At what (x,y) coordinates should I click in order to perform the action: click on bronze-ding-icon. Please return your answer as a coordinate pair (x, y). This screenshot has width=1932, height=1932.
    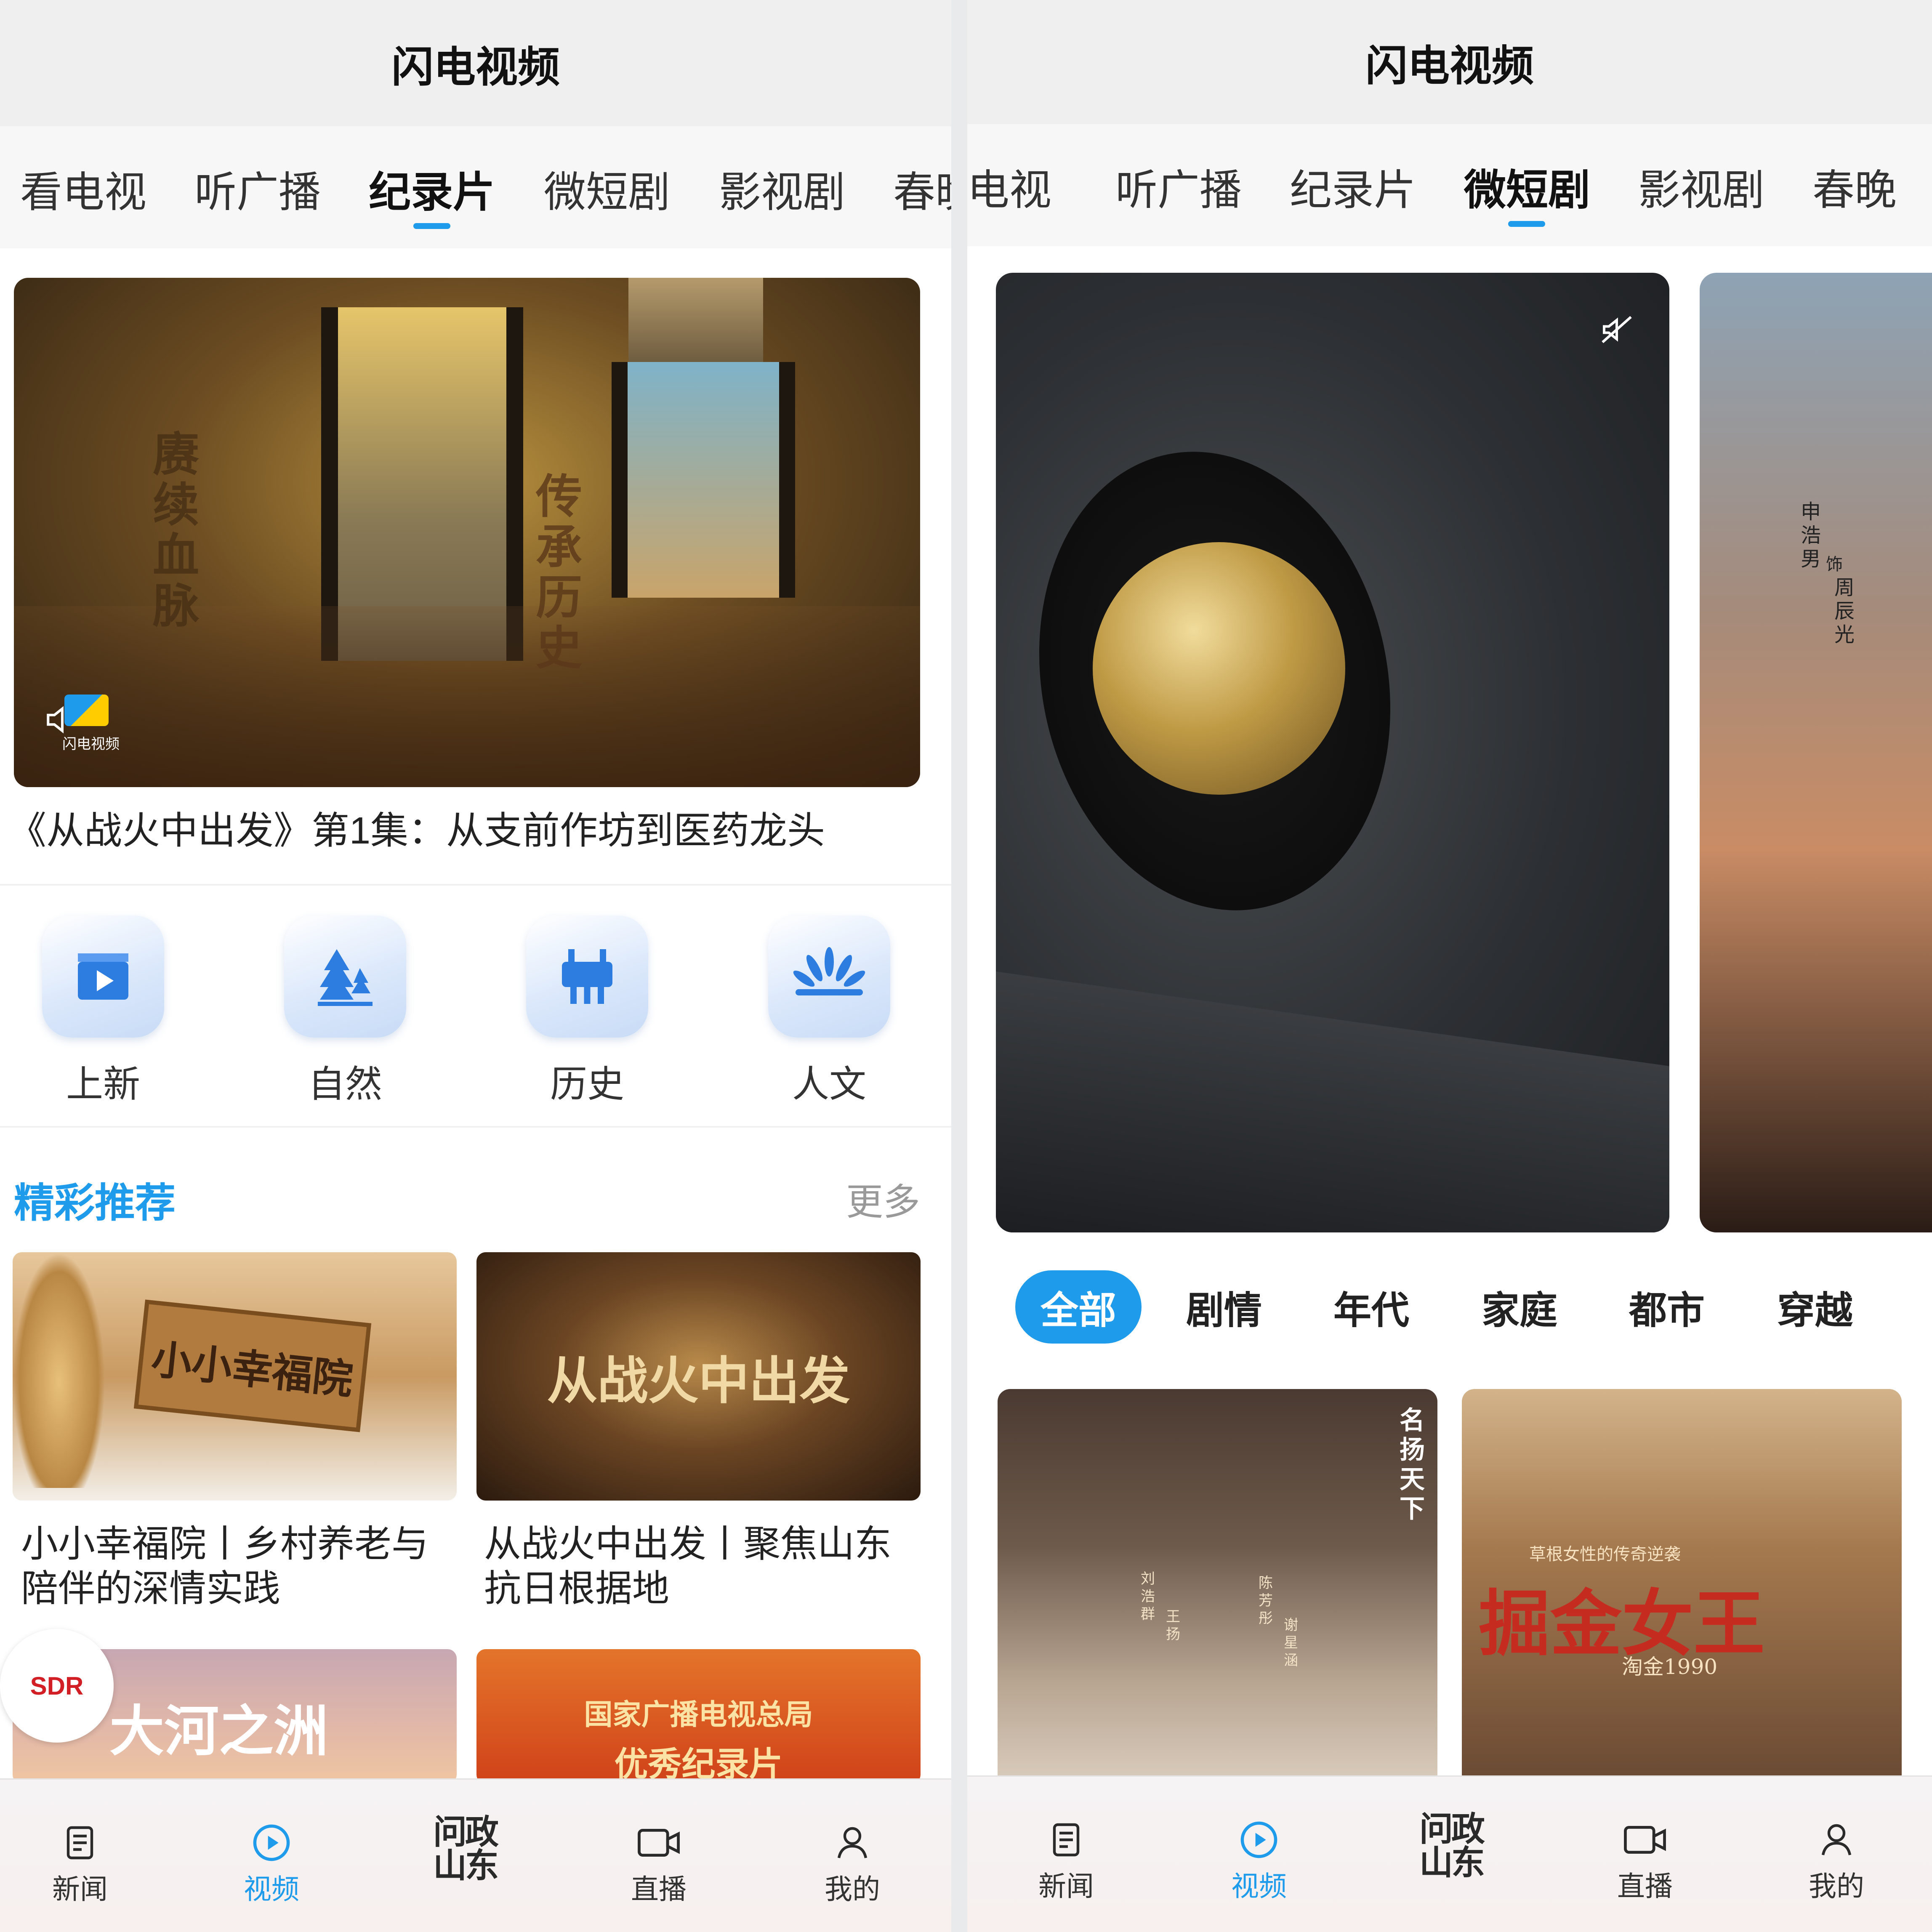
    Looking at the image, I should click on (587, 977).